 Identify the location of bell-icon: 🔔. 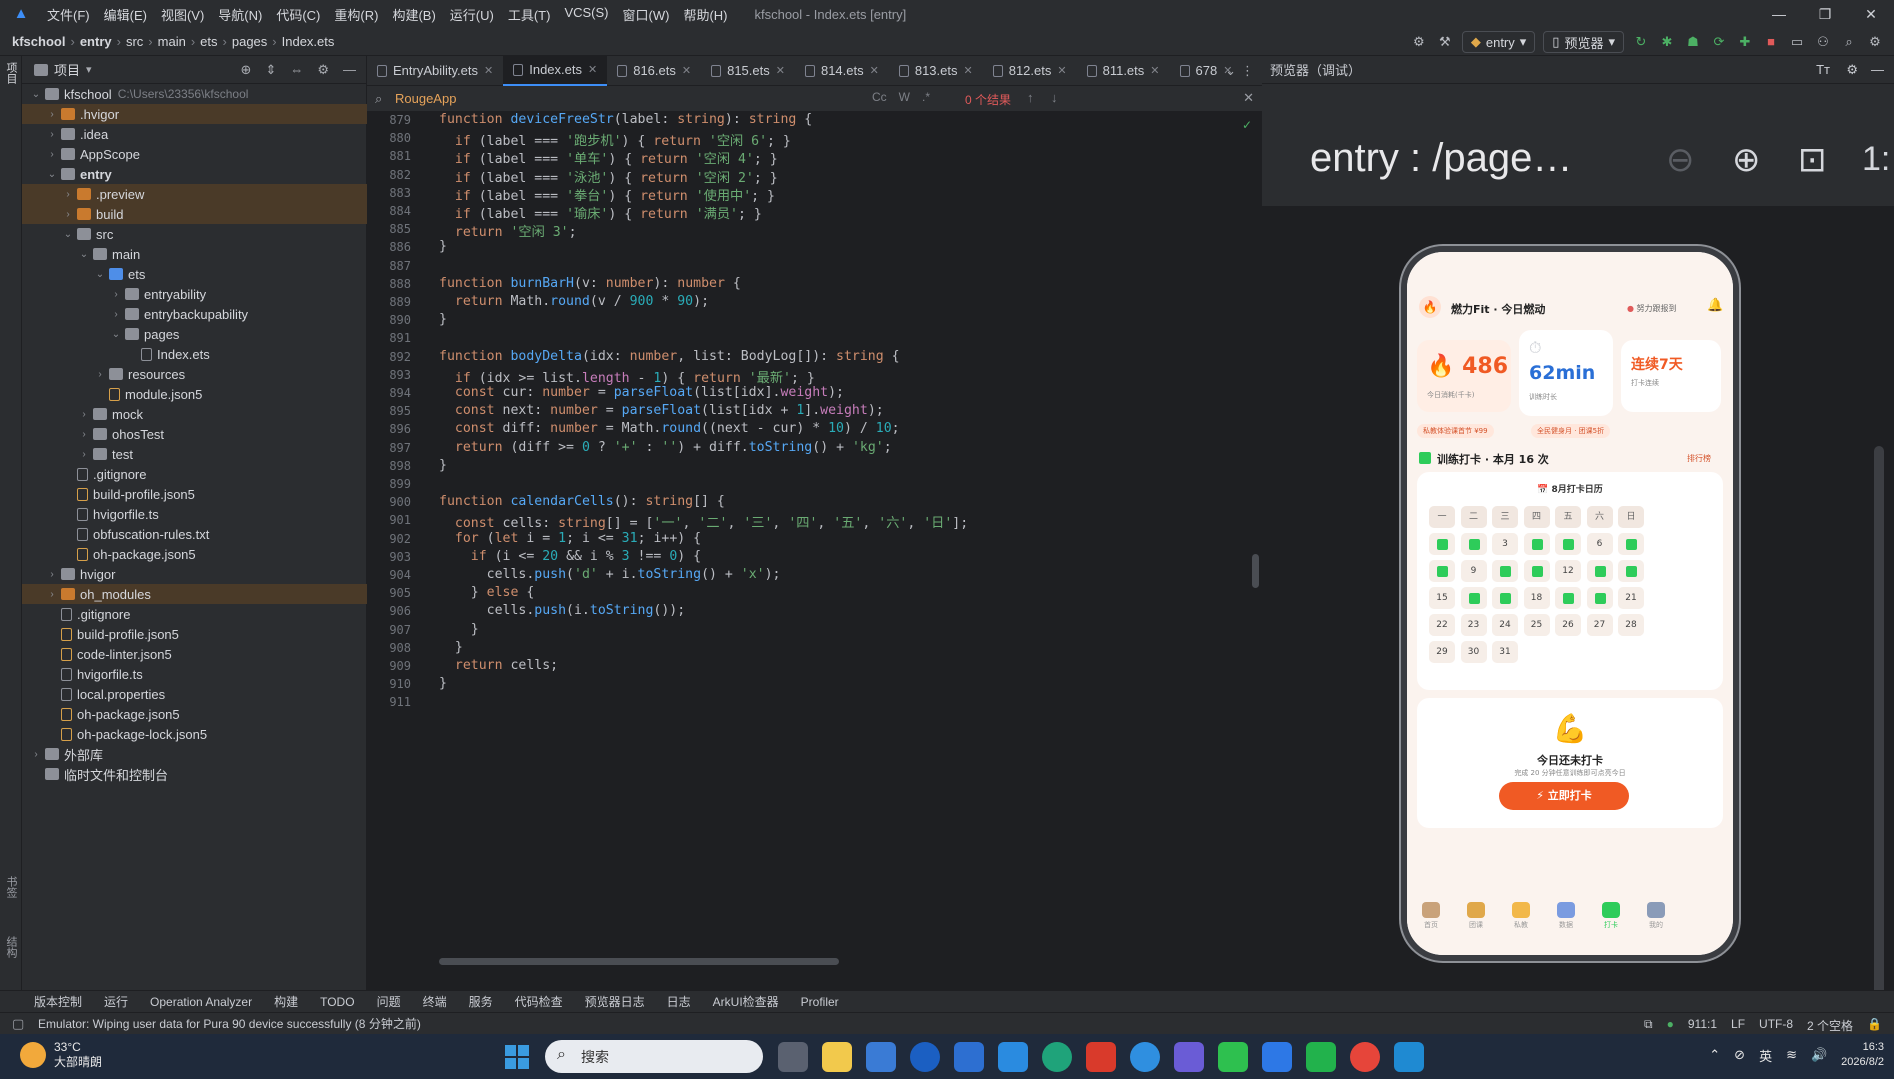
(1715, 305).